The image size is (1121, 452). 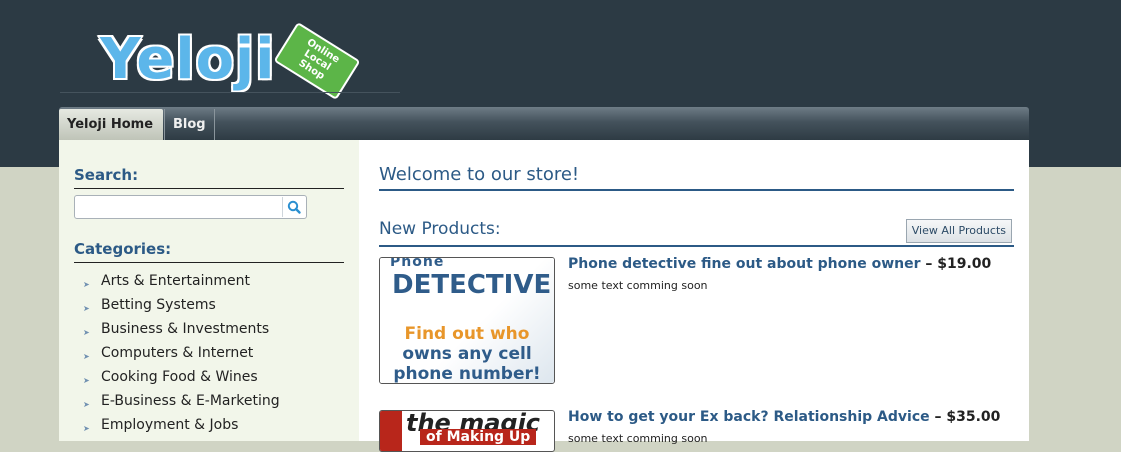 I want to click on category-link: Betting Systems, so click(x=158, y=305).